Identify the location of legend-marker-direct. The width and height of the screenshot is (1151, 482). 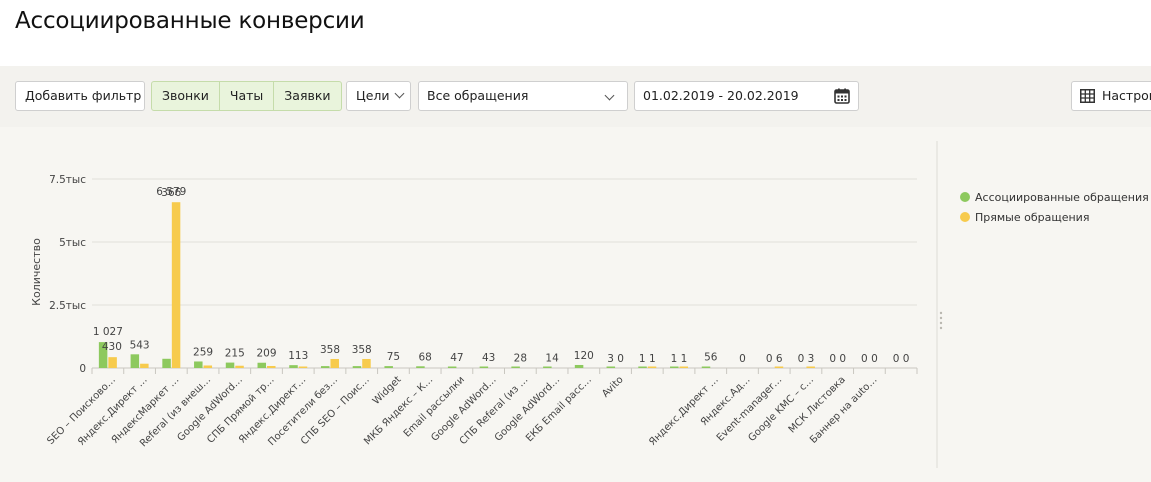
(965, 217).